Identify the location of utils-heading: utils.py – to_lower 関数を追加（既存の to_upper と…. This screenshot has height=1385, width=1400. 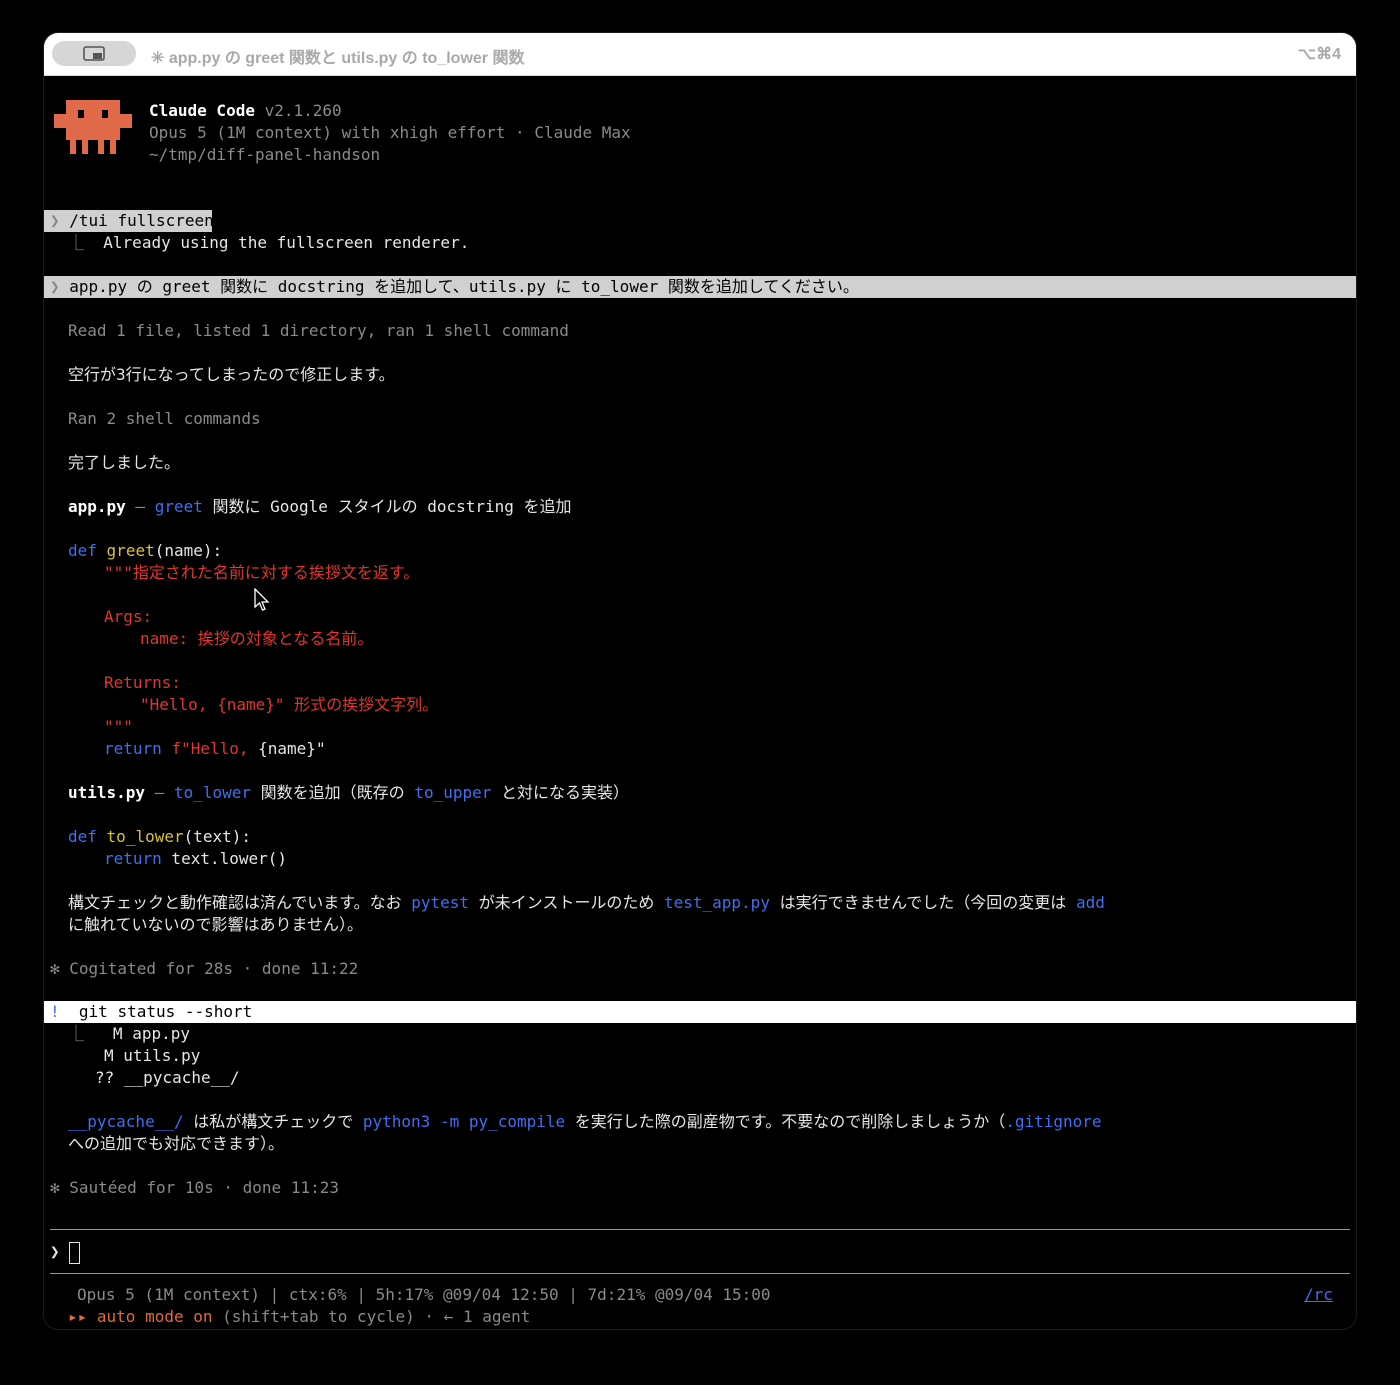
(349, 792).